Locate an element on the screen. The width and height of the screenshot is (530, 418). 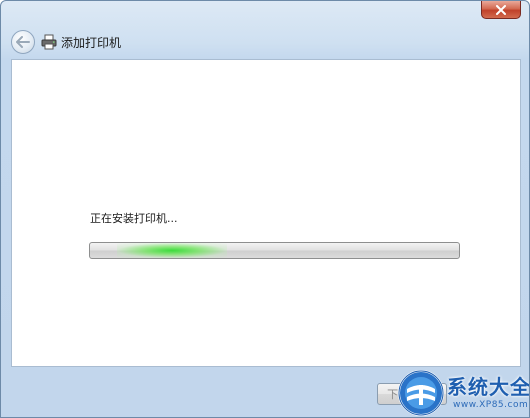
globe-logo-icon is located at coordinates (421, 393).